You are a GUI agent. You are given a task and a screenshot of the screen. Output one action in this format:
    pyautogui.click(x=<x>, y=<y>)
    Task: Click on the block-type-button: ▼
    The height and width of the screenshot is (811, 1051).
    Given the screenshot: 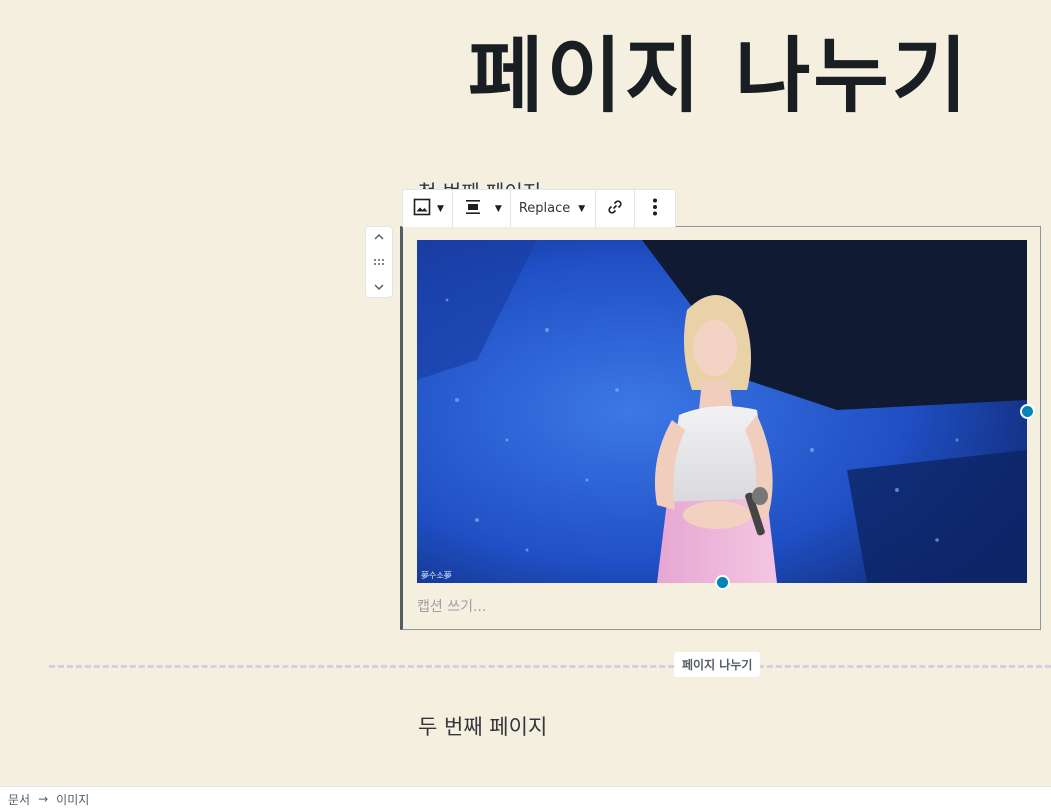 What is the action you would take?
    pyautogui.click(x=427, y=208)
    